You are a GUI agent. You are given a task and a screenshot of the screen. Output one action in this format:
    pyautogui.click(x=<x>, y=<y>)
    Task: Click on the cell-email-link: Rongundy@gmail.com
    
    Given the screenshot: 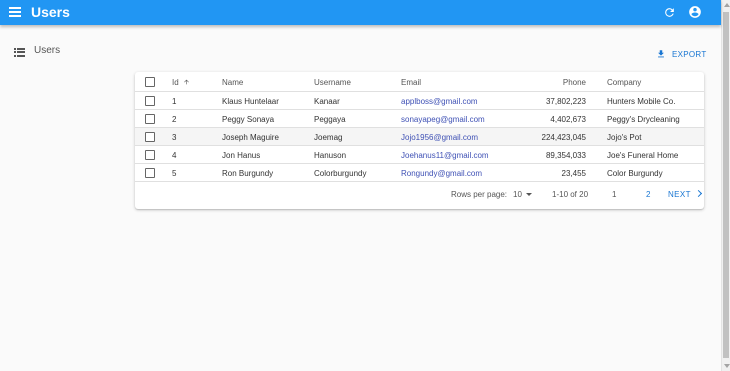 What is the action you would take?
    pyautogui.click(x=441, y=173)
    